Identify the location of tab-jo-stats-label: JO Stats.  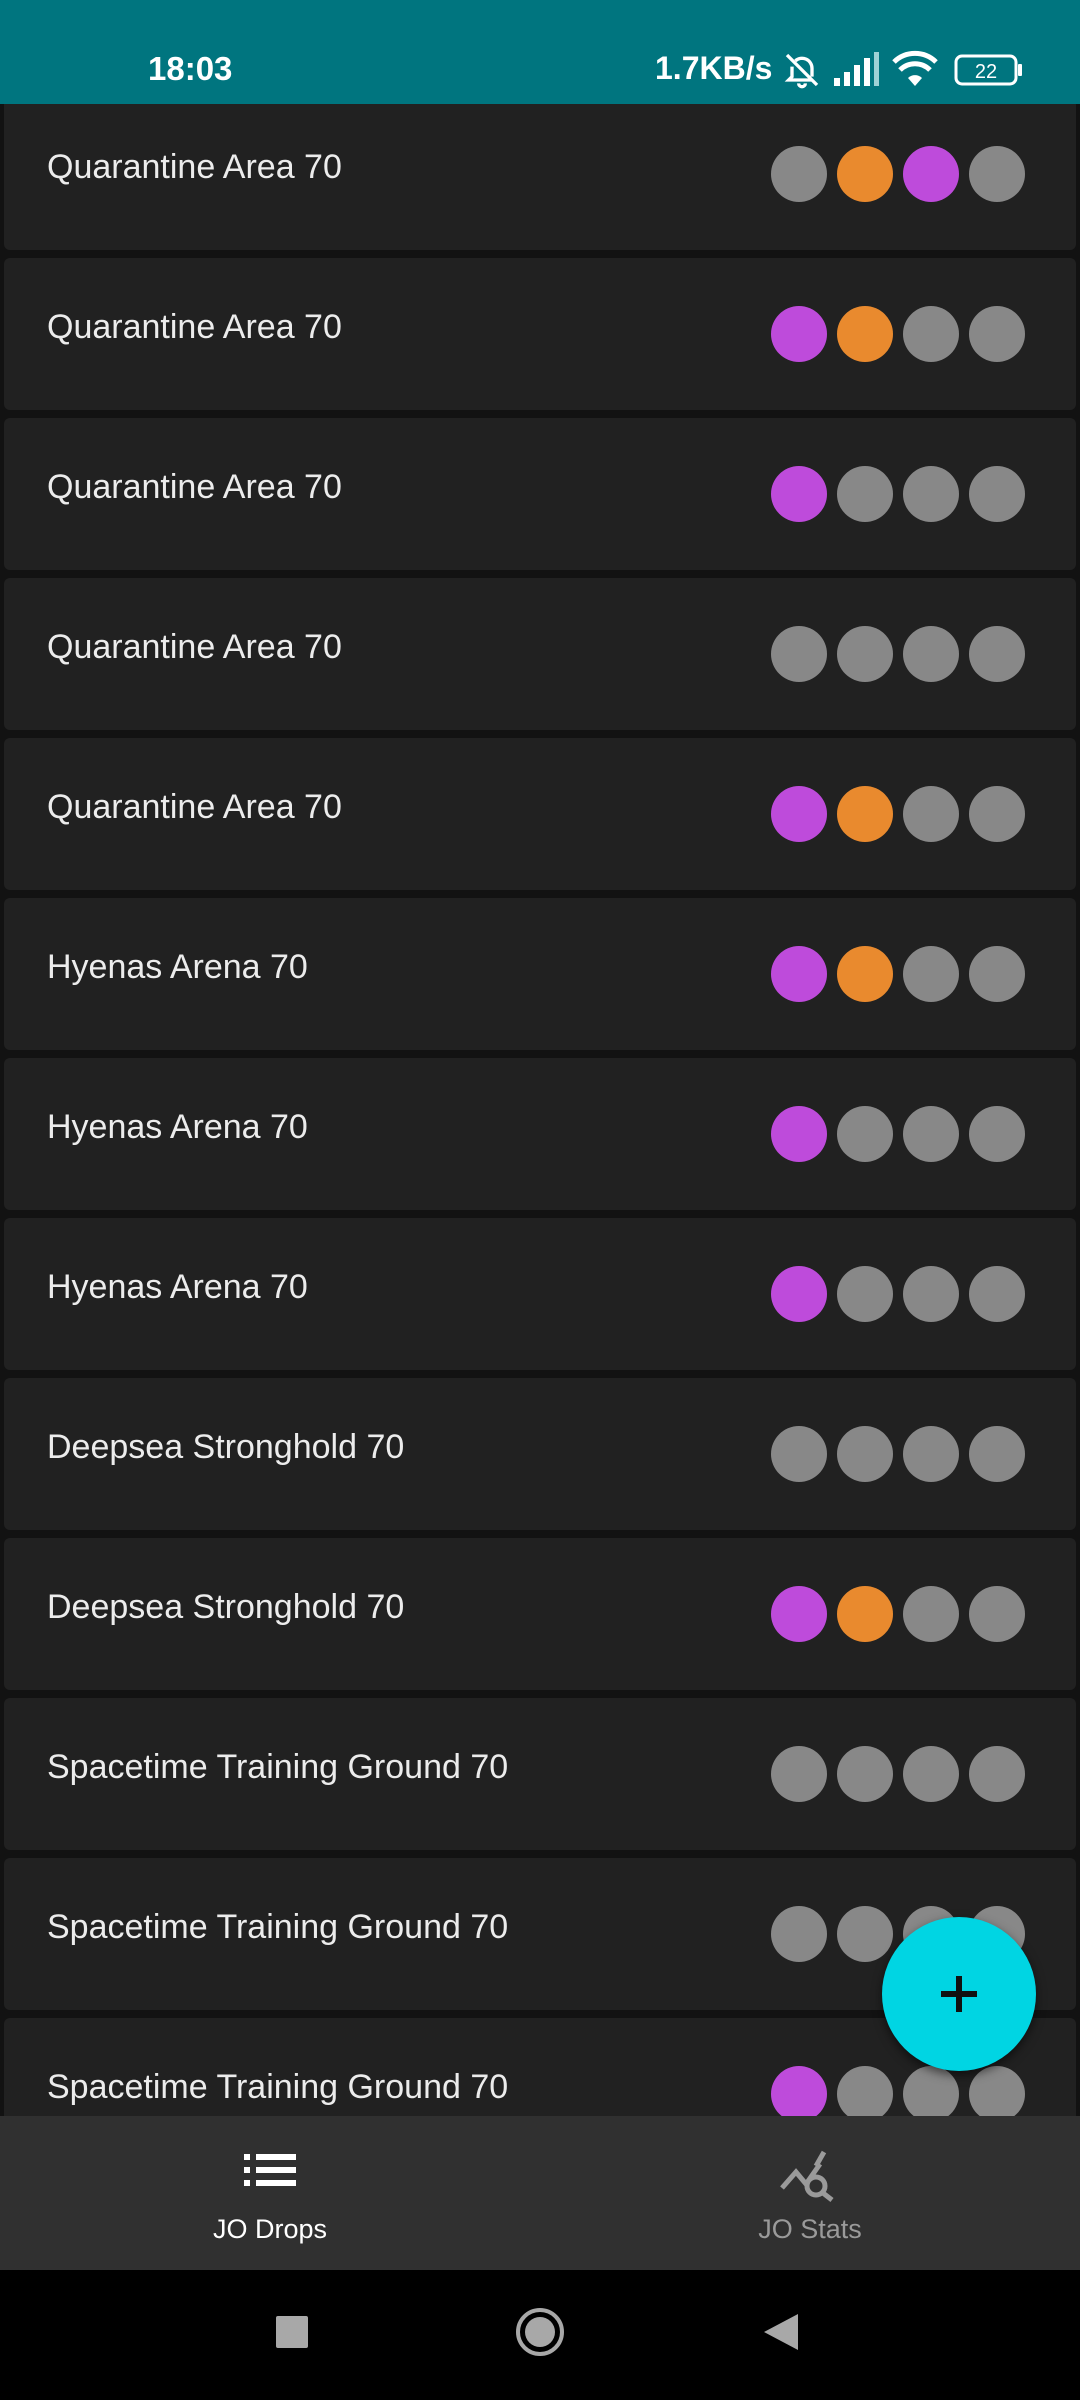
(810, 2229).